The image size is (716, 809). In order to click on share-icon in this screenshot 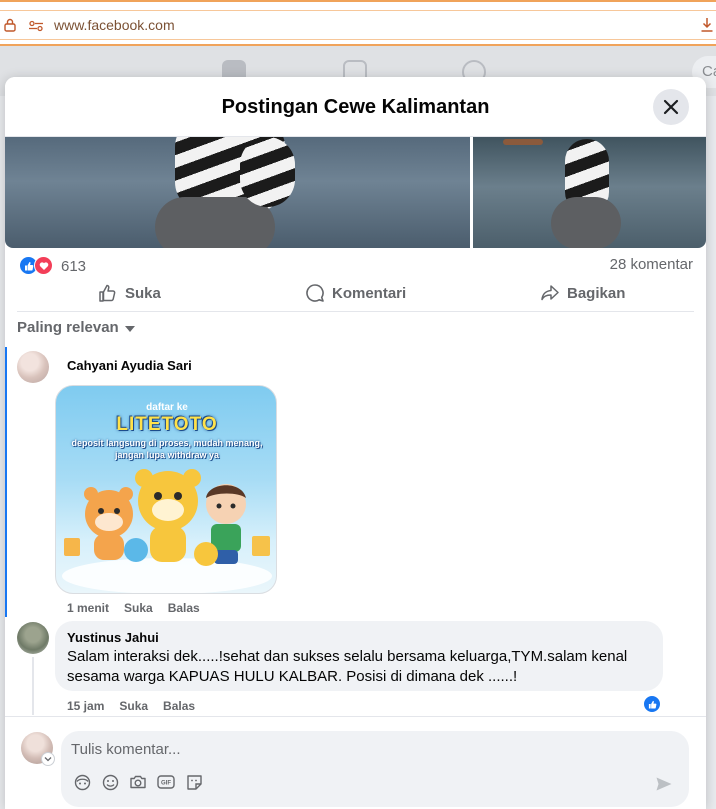, I will do `click(550, 293)`.